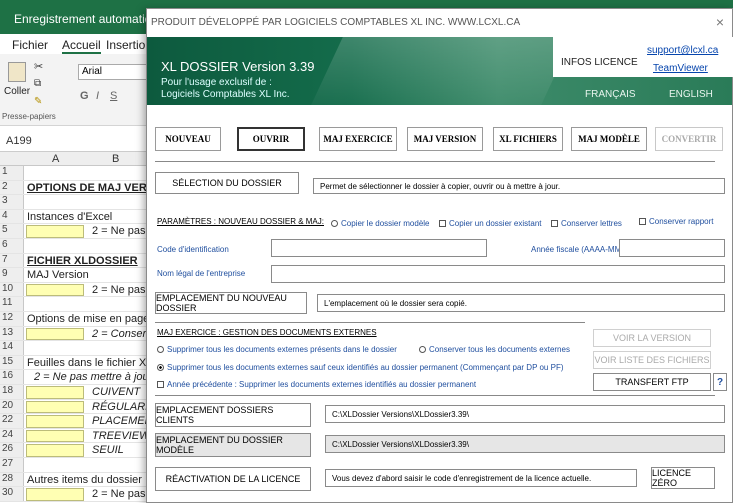 This screenshot has height=503, width=733. I want to click on excel-menu: Fichier Accueil Insertion, so click(76, 44).